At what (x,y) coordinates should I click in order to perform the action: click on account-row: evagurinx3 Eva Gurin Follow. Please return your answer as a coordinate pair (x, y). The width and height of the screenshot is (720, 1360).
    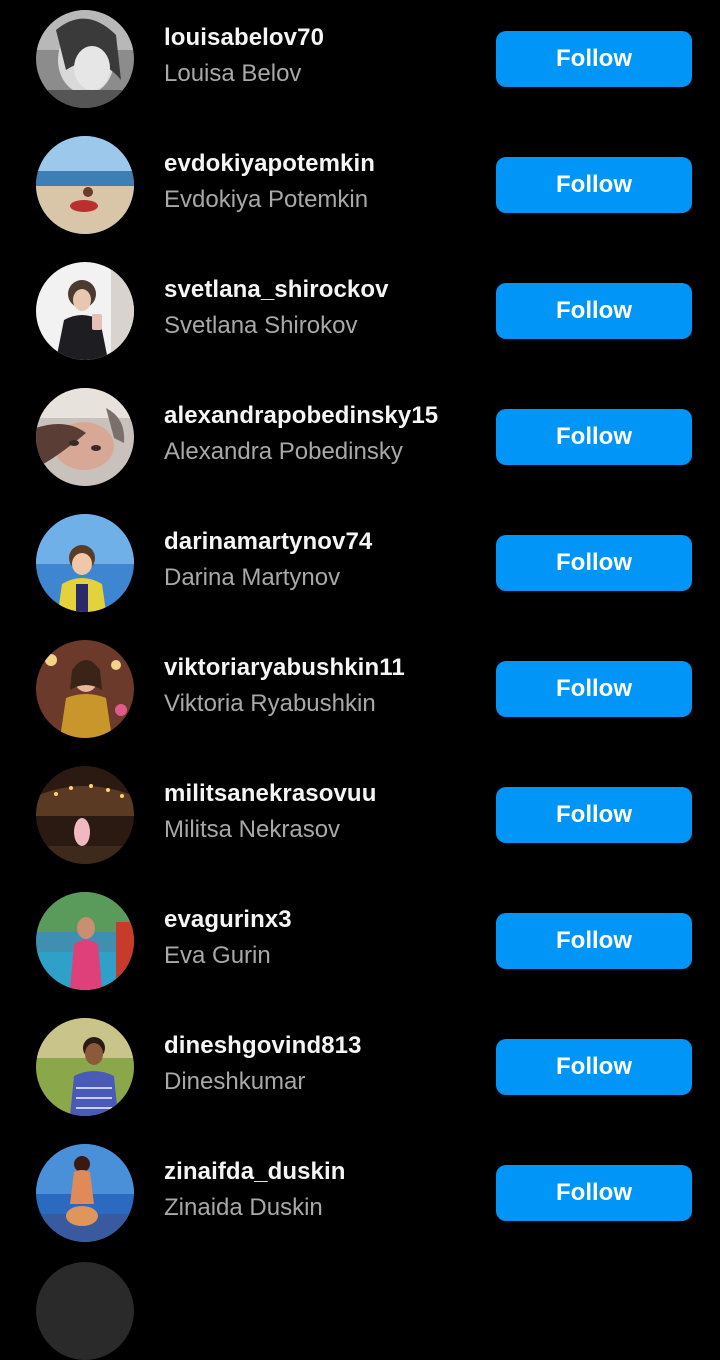
    Looking at the image, I should click on (360, 945).